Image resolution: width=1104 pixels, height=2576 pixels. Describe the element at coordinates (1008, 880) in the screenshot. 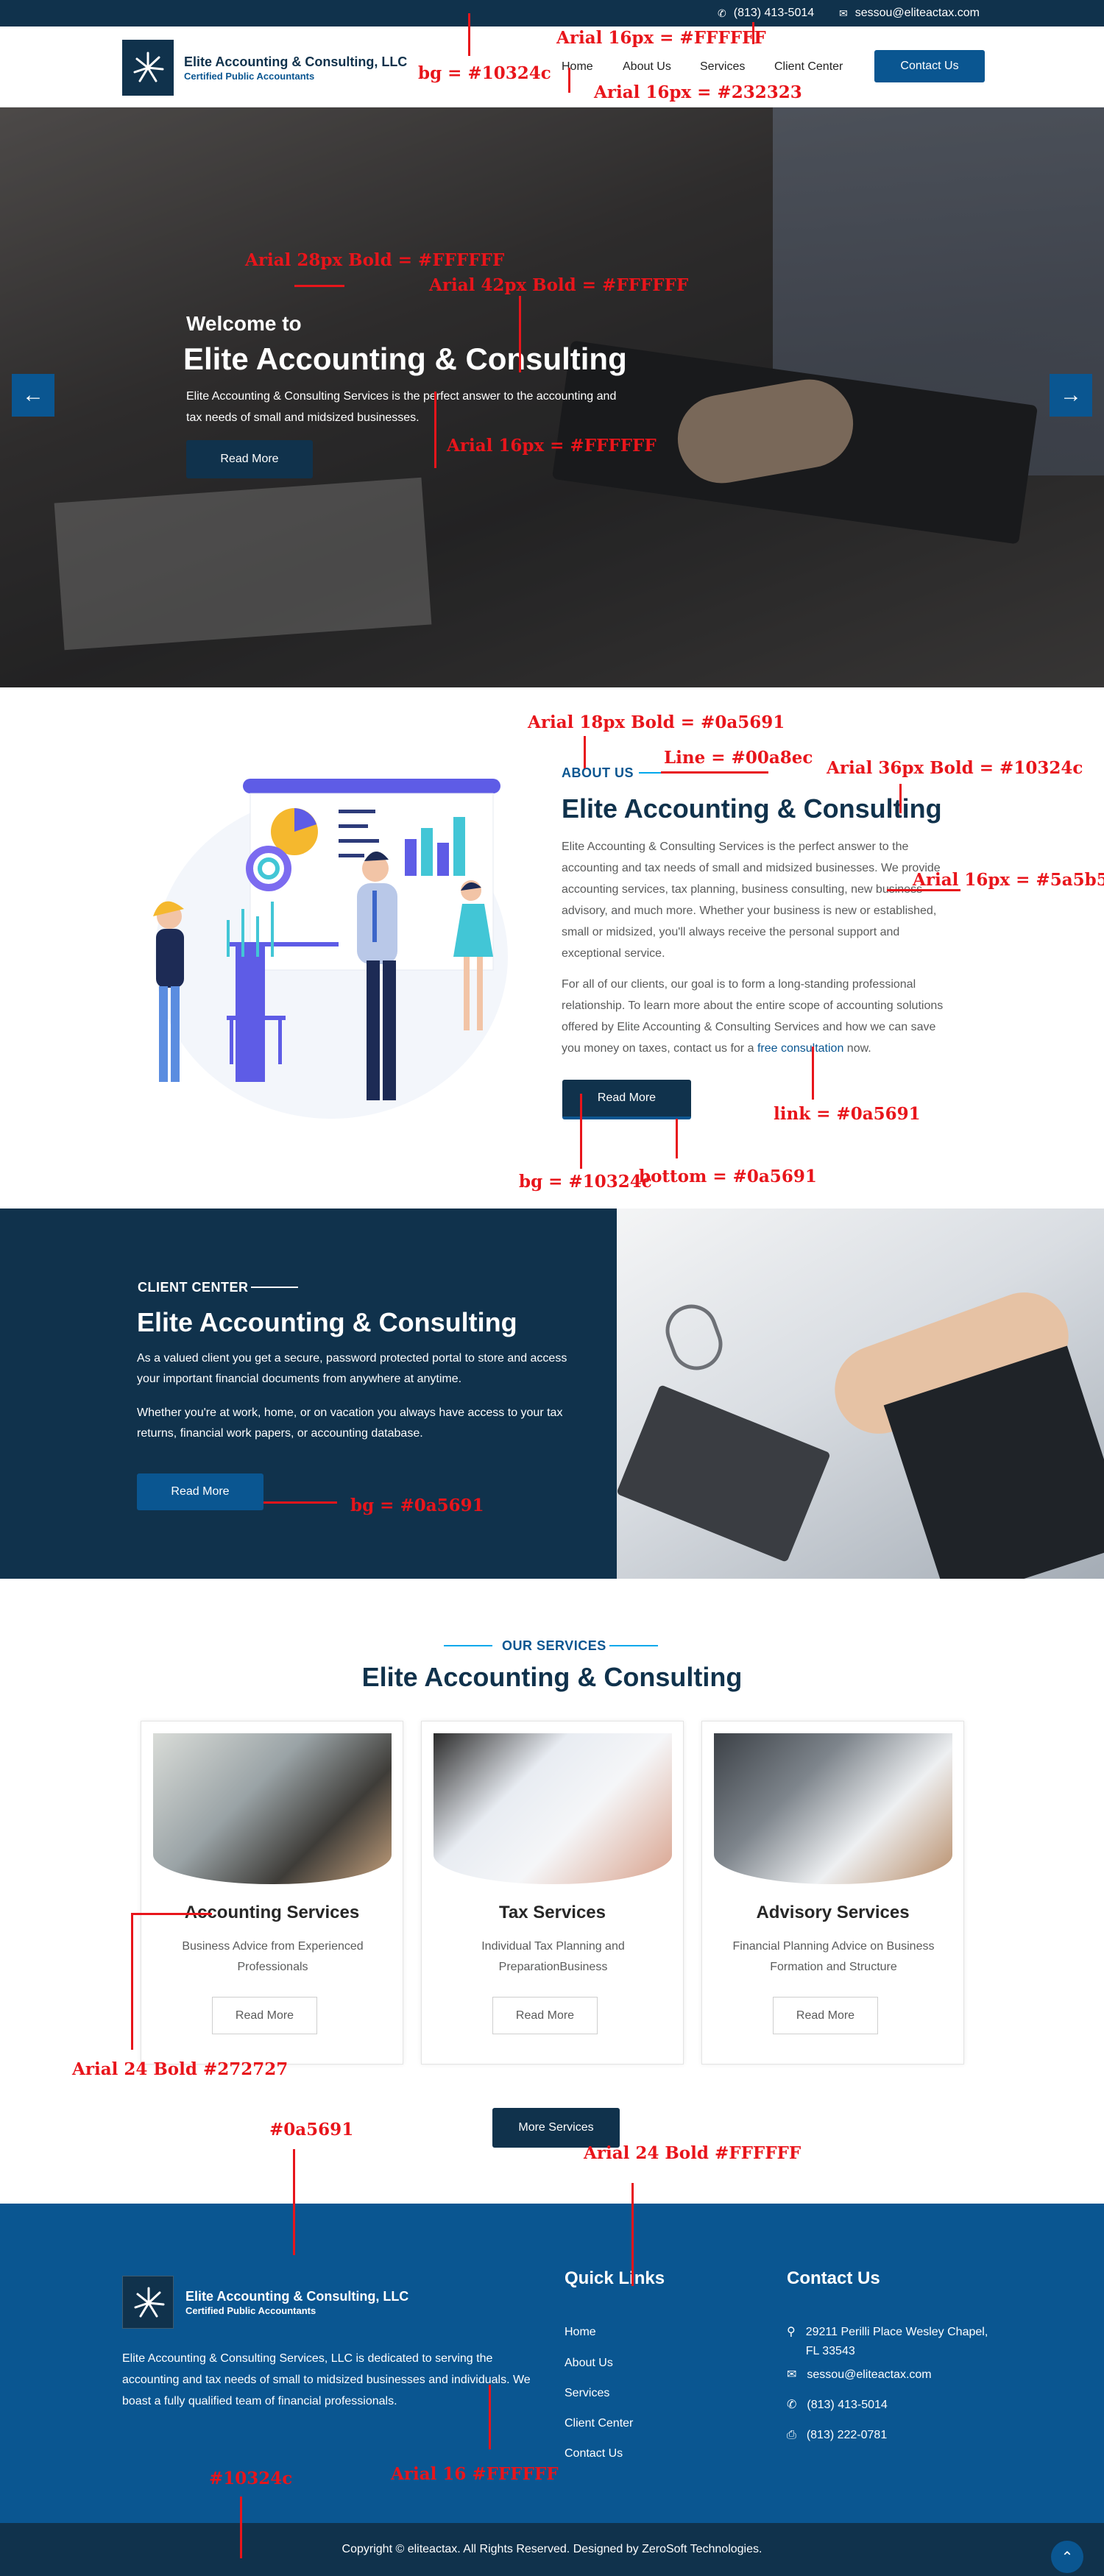

I see `annotation-label: Arial 16px = #5a5b5b` at that location.